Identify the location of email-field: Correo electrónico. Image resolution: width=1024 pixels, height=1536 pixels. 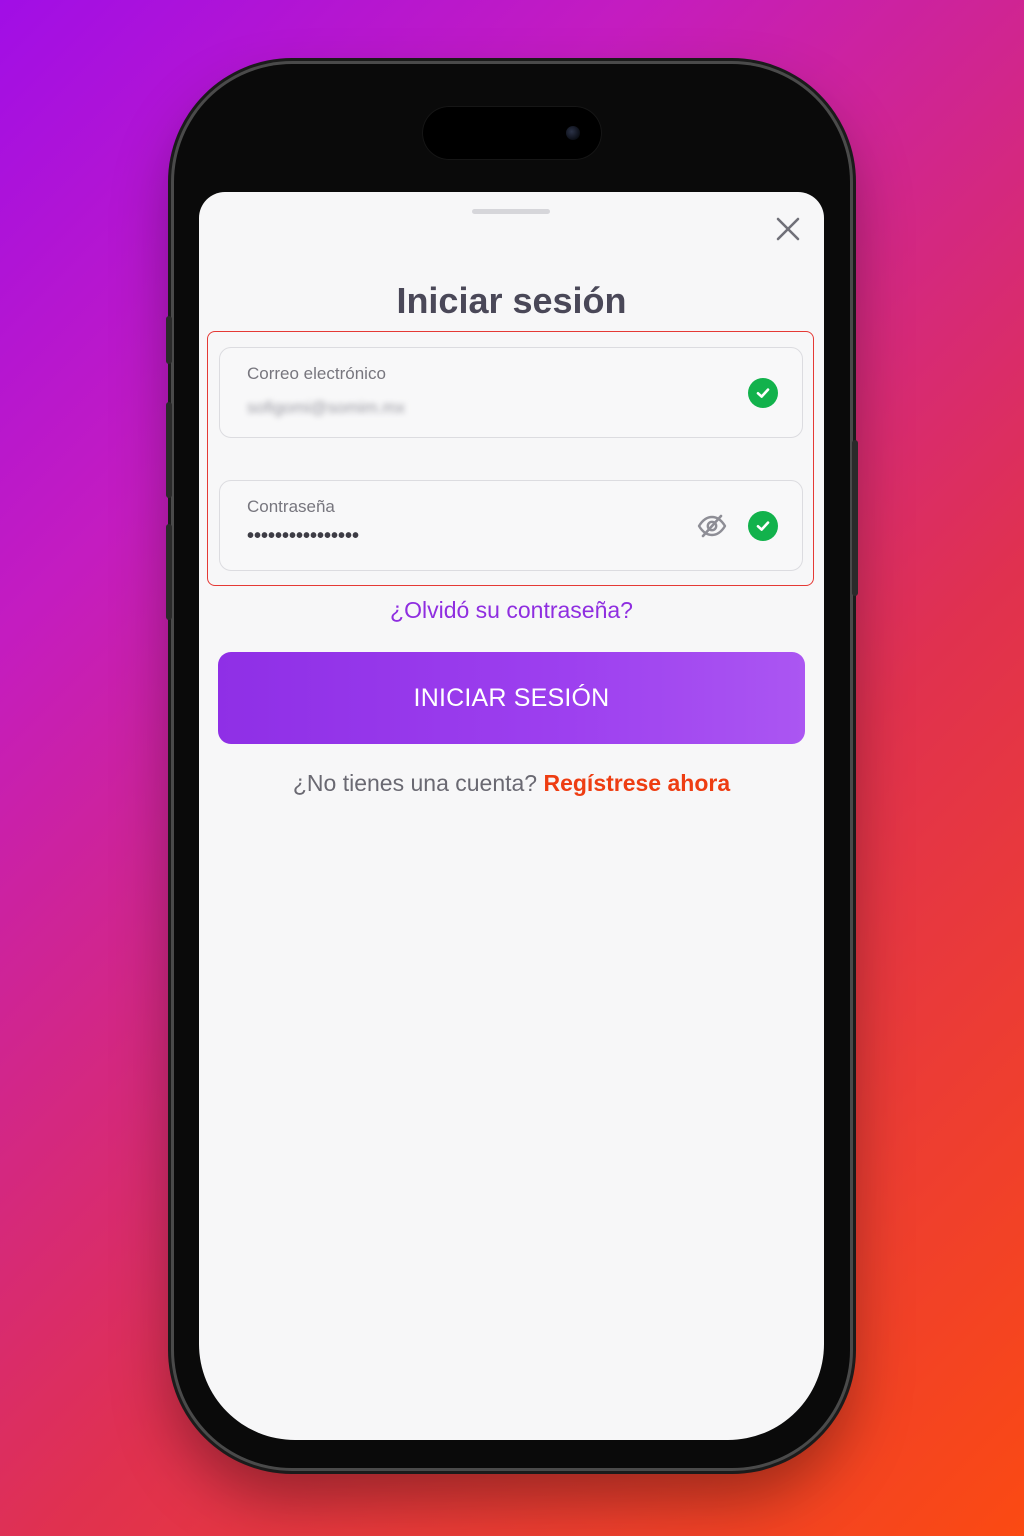
(511, 392).